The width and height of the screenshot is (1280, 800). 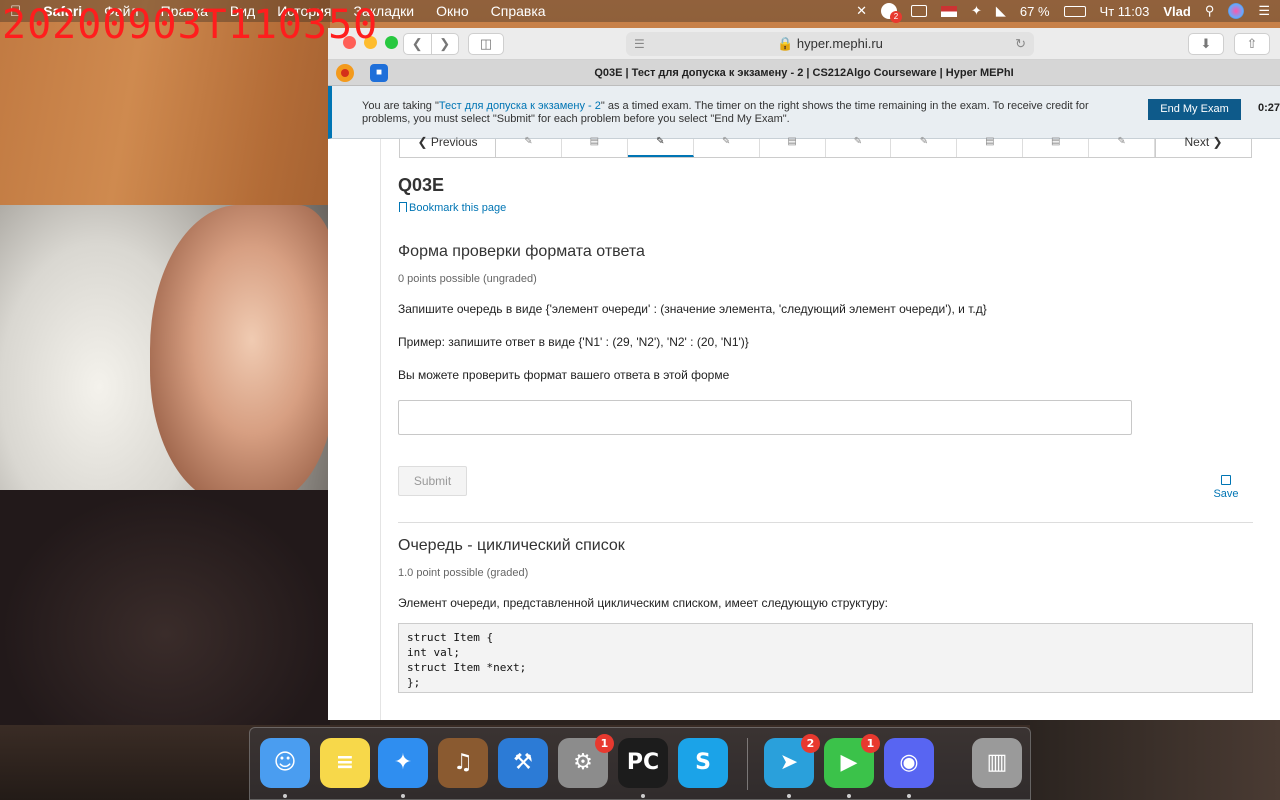 I want to click on display-icon, so click(x=918, y=11).